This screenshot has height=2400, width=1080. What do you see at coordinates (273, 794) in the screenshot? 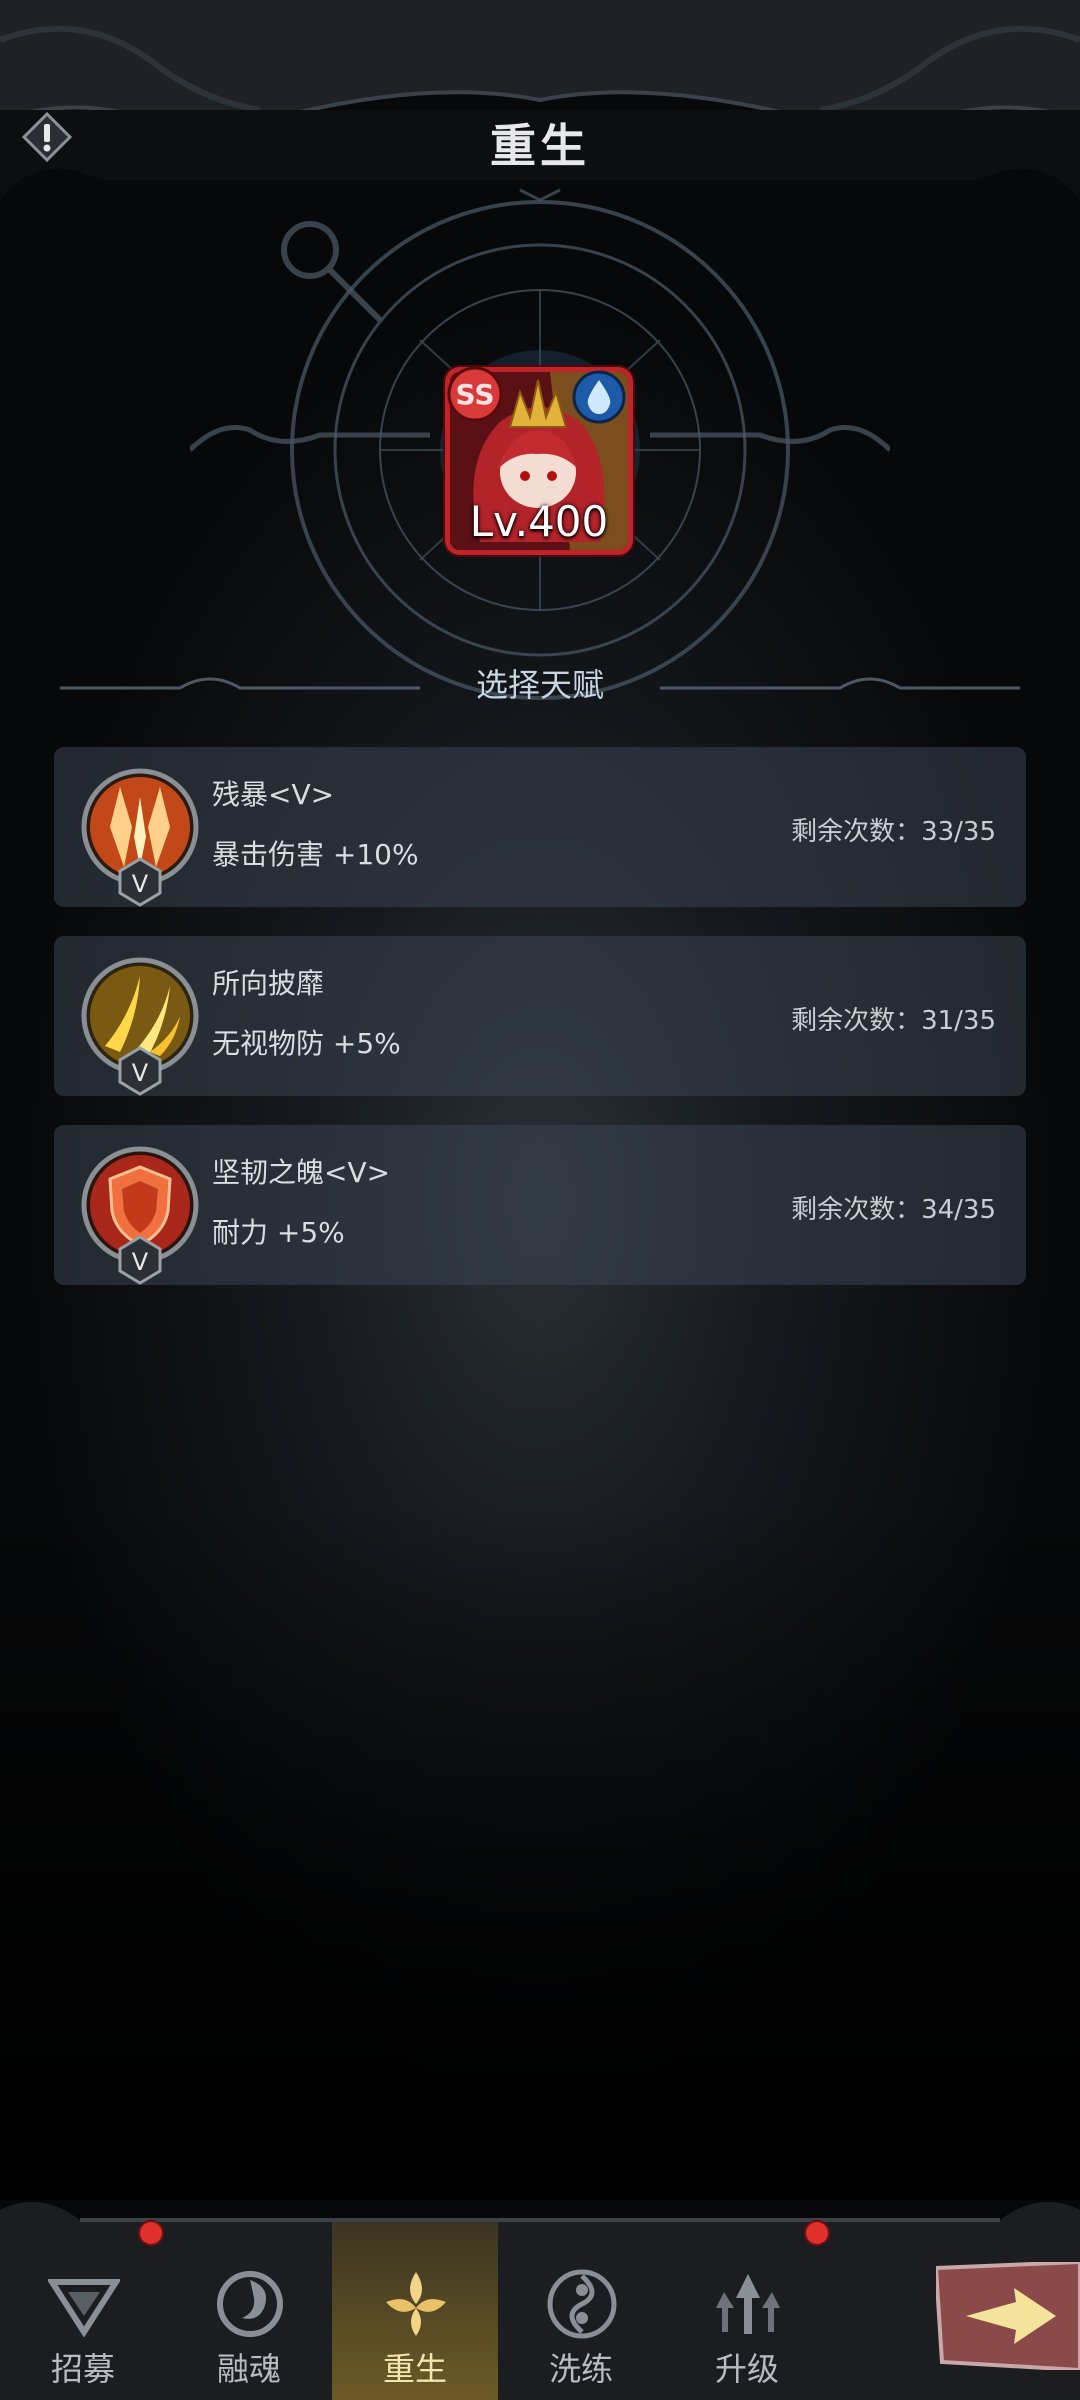
I see `talent-name: 残暴<Ⅴ>` at bounding box center [273, 794].